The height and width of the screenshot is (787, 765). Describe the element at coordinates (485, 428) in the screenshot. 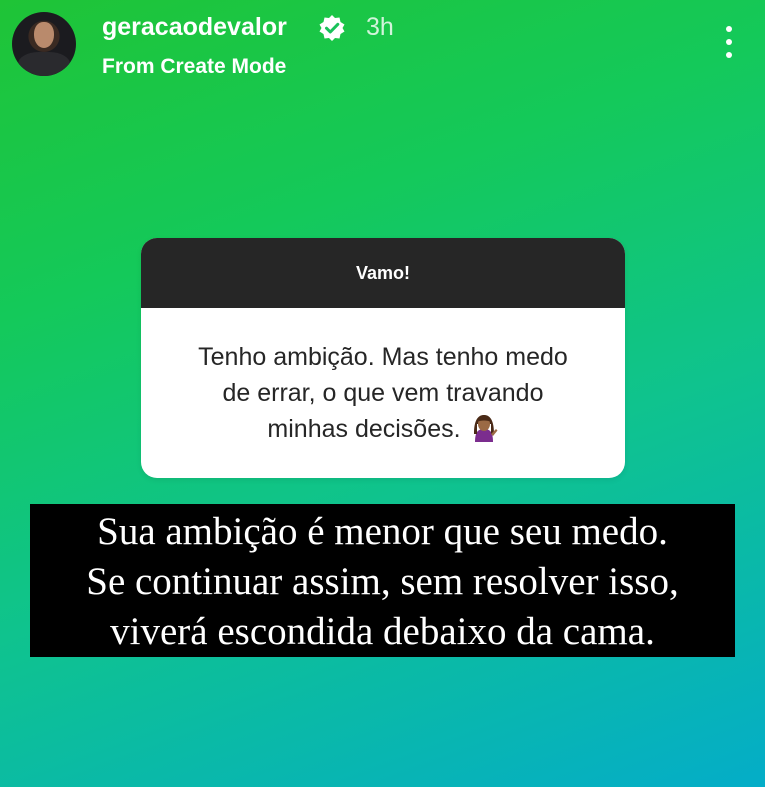

I see `woman-tipping-hand-emoji-icon` at that location.